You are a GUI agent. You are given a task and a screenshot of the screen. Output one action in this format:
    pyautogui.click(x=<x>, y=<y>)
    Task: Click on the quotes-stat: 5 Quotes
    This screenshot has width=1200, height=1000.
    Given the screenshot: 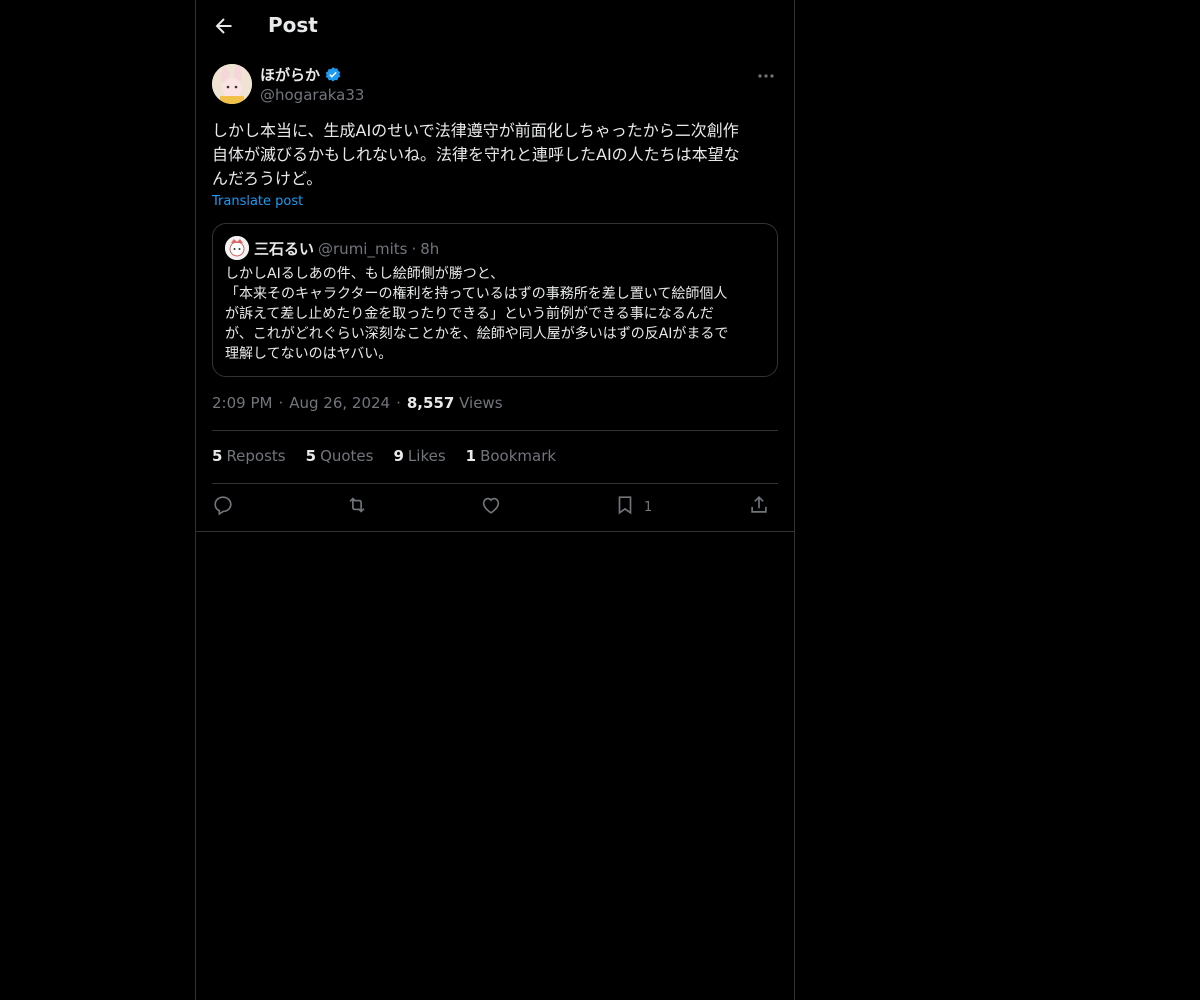 What is the action you would take?
    pyautogui.click(x=340, y=456)
    